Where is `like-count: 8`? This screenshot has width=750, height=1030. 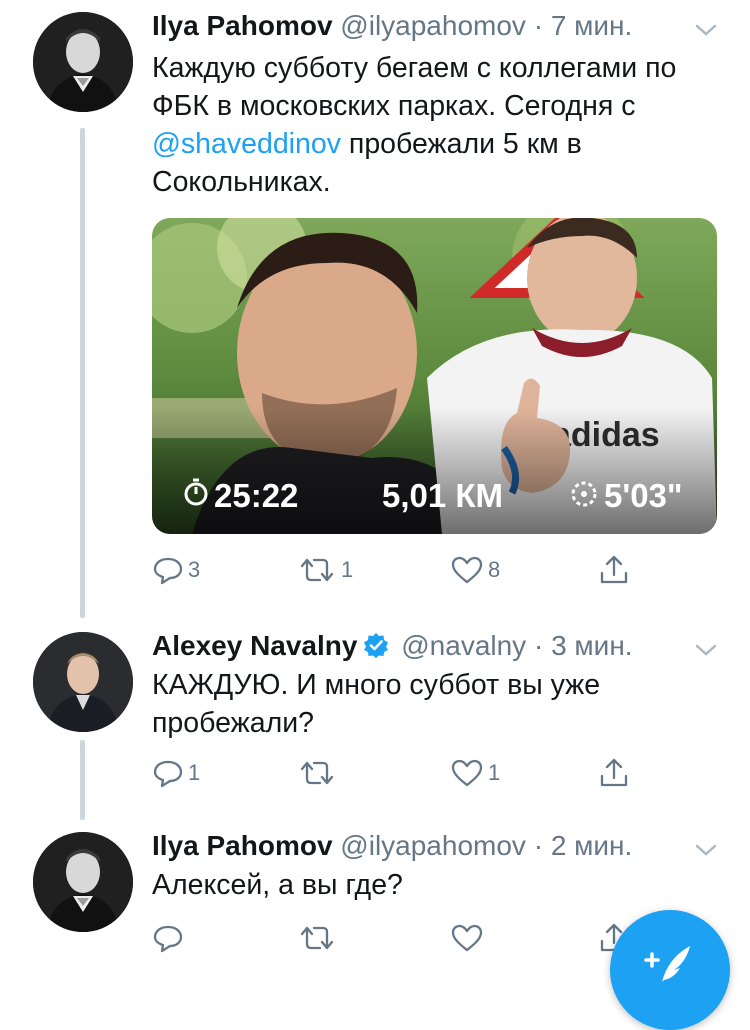 like-count: 8 is located at coordinates (494, 569).